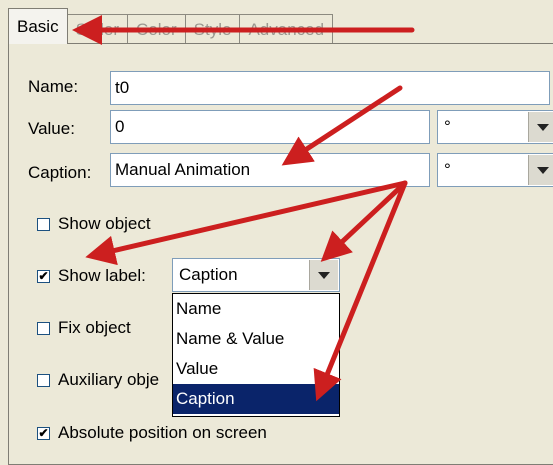 This screenshot has height=465, width=553. I want to click on caption-label: Caption:, so click(60, 172).